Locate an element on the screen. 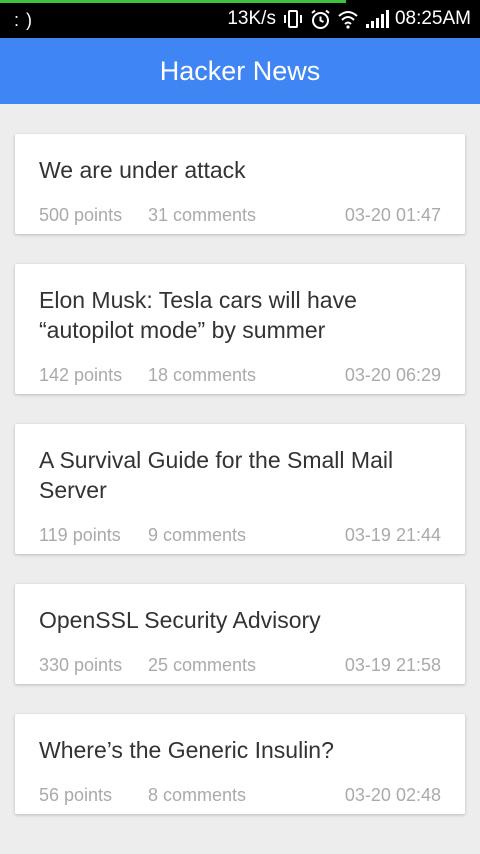 The image size is (480, 854). download-progress-bar is located at coordinates (173, 1).